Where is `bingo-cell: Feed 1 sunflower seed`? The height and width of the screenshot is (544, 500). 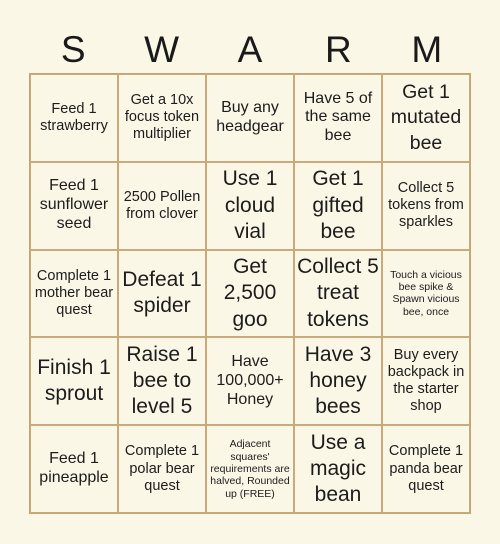
bingo-cell: Feed 1 sunflower seed is located at coordinates (74, 205).